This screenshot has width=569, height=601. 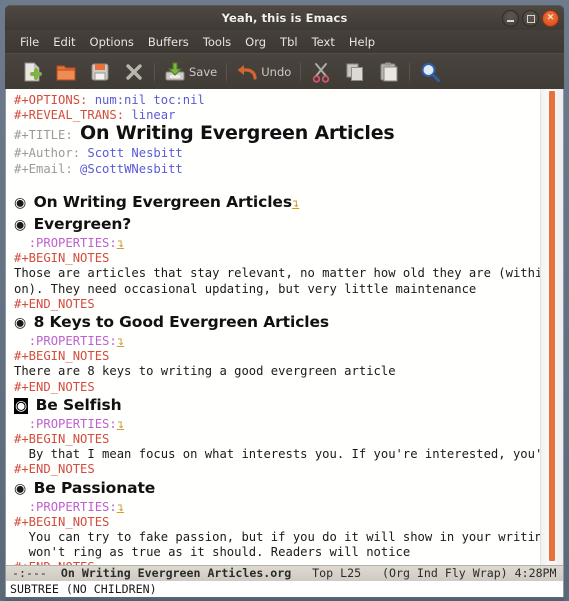 What do you see at coordinates (510, 18) in the screenshot?
I see `minimize-button` at bounding box center [510, 18].